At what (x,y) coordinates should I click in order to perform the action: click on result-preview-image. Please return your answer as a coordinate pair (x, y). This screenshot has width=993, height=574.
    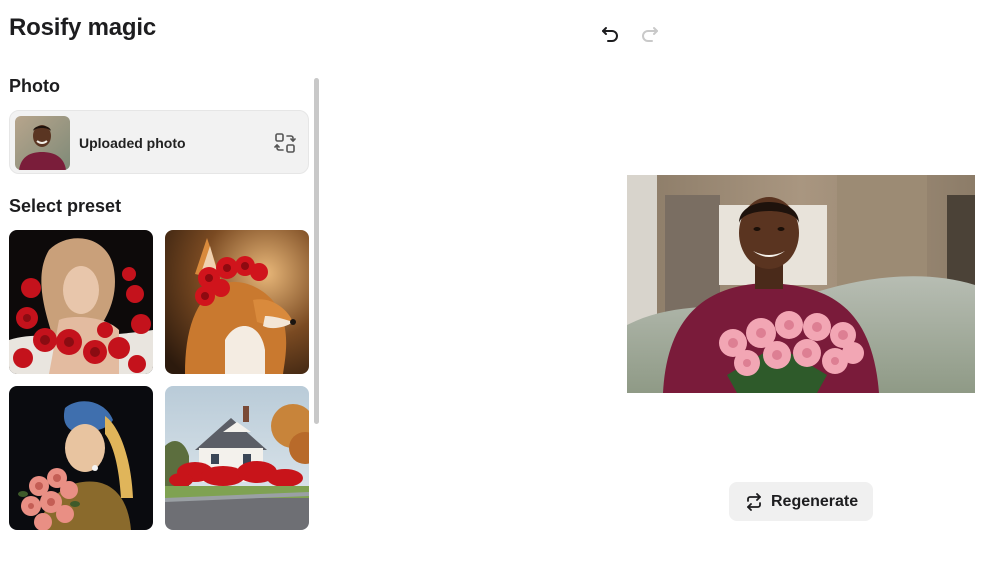
    Looking at the image, I should click on (801, 284).